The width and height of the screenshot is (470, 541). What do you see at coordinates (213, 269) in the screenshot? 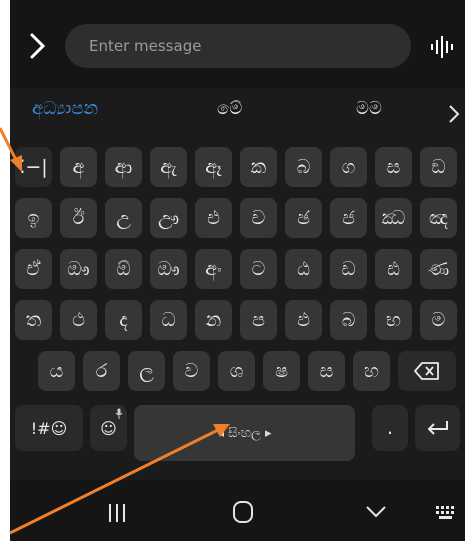
I see `key: අං` at bounding box center [213, 269].